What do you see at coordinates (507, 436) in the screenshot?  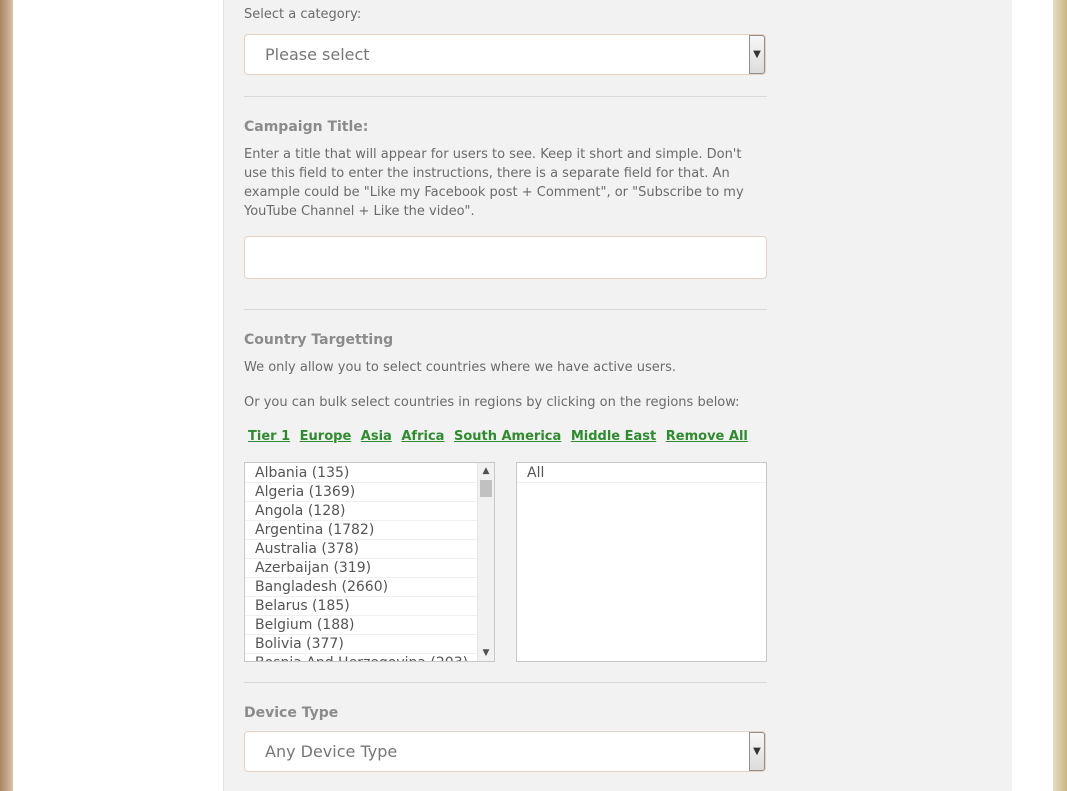 I see `region-link-south-america: South America` at bounding box center [507, 436].